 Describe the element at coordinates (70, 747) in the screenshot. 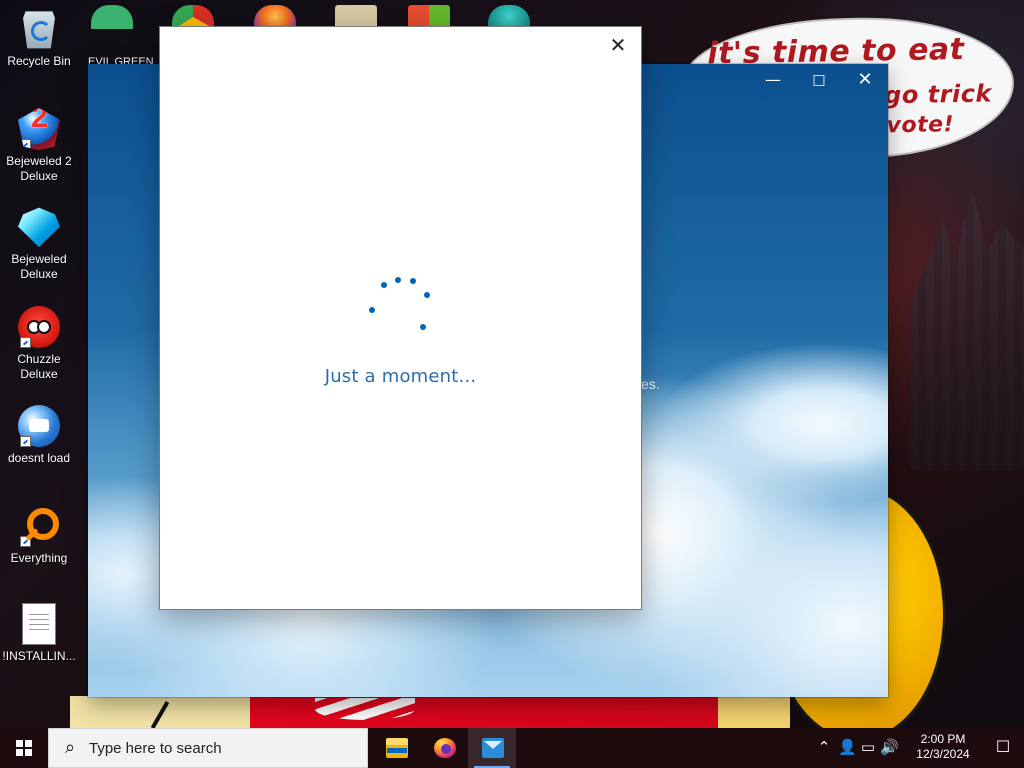

I see `search-icon: ⌕` at that location.